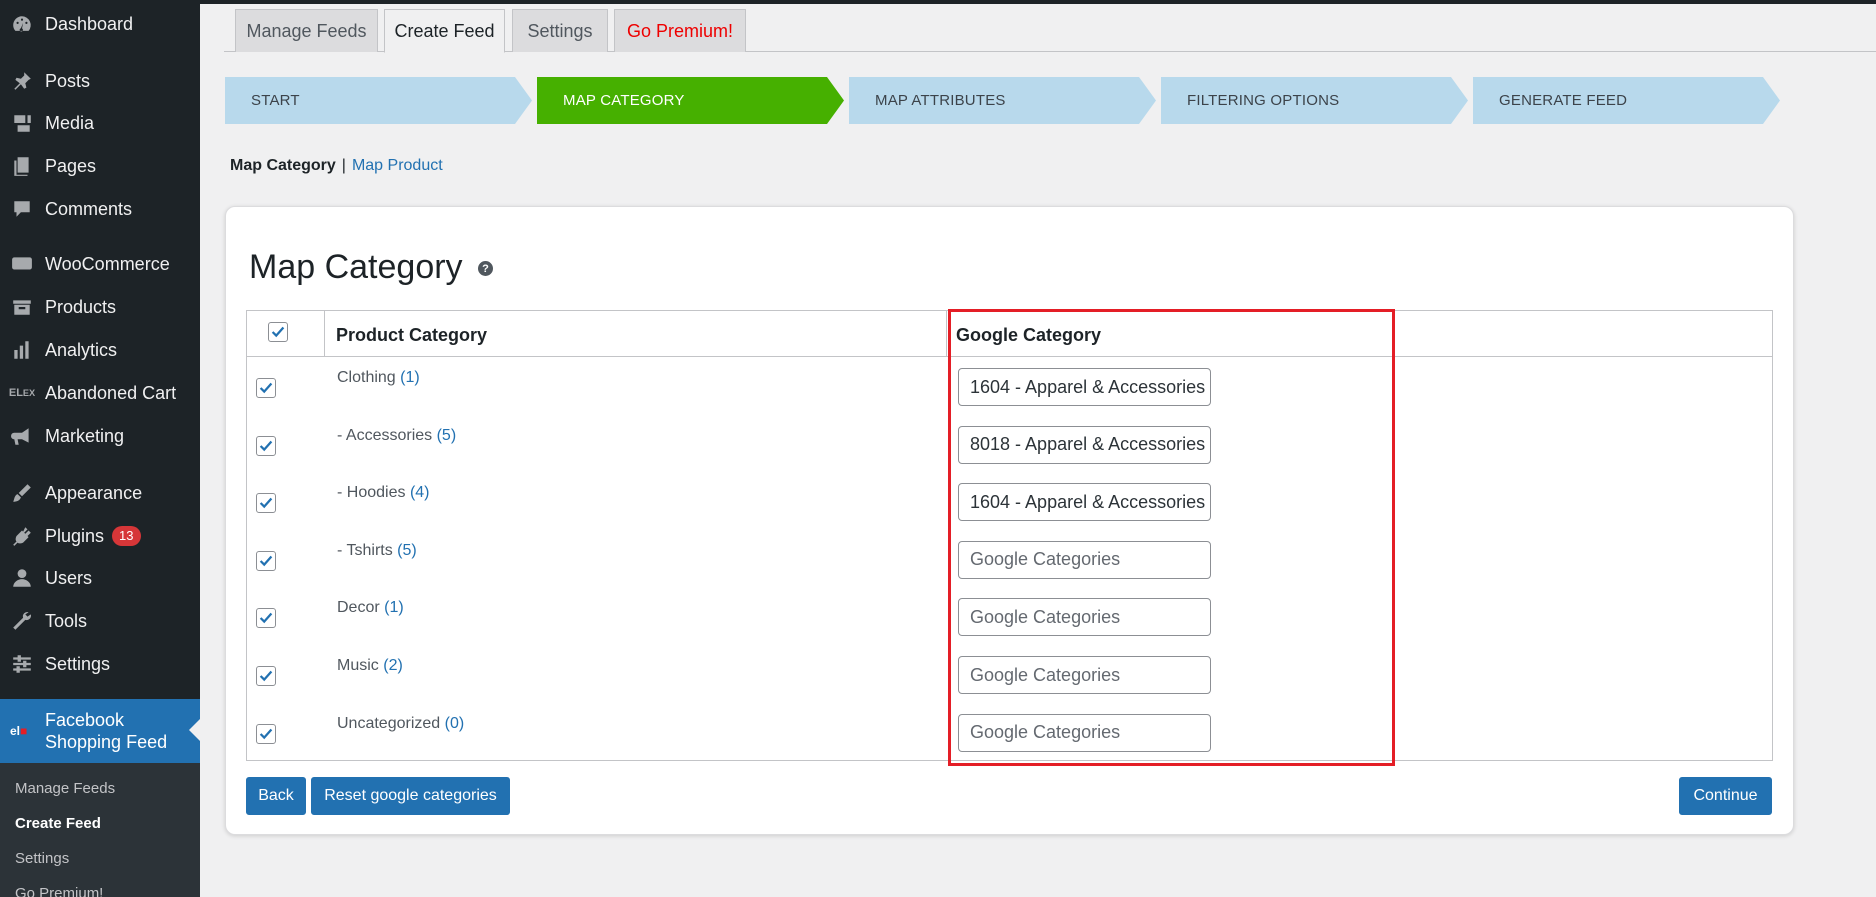  Describe the element at coordinates (397, 165) in the screenshot. I see `subnav-map-product-link: Map Product` at that location.